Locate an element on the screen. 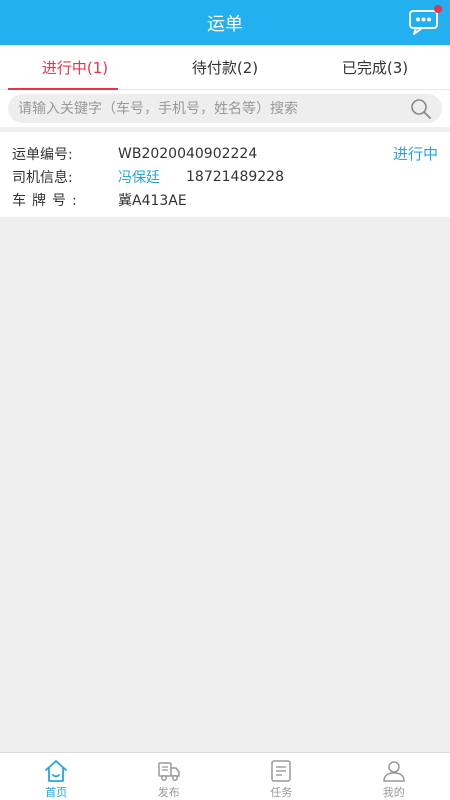  chat-bubble-icon is located at coordinates (423, 22).